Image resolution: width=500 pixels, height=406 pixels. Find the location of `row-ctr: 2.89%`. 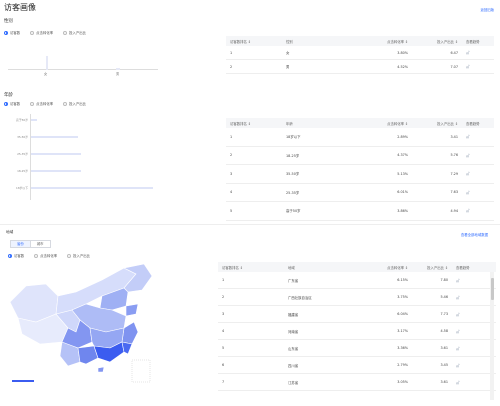

row-ctr: 2.89% is located at coordinates (402, 136).